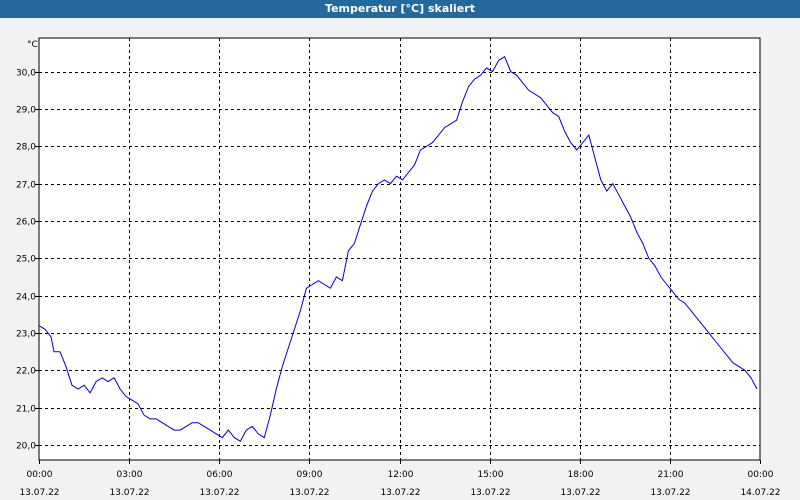  Describe the element at coordinates (400, 9) in the screenshot. I see `chart-title: Temperatur [°C] skaliert` at that location.